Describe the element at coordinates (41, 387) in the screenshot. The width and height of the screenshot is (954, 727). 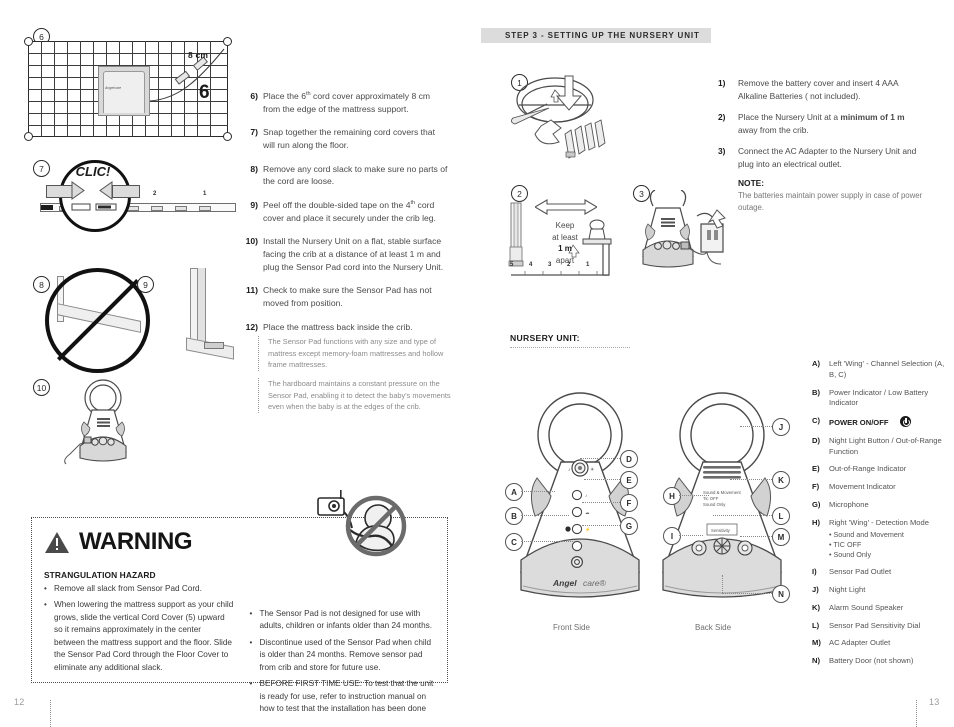
I see `figure-badge-10: 10` at that location.